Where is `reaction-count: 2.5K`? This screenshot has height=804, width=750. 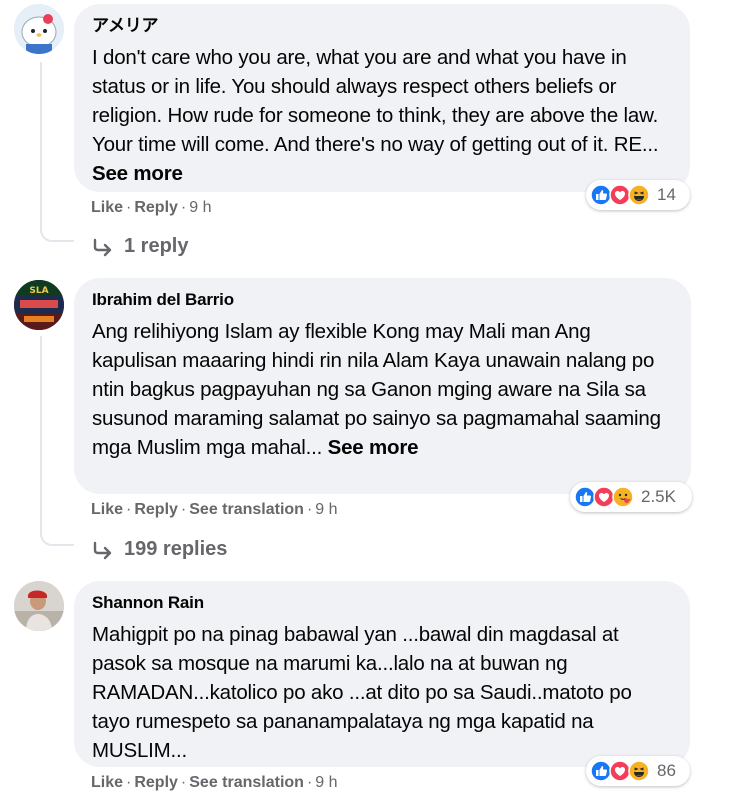 reaction-count: 2.5K is located at coordinates (658, 496).